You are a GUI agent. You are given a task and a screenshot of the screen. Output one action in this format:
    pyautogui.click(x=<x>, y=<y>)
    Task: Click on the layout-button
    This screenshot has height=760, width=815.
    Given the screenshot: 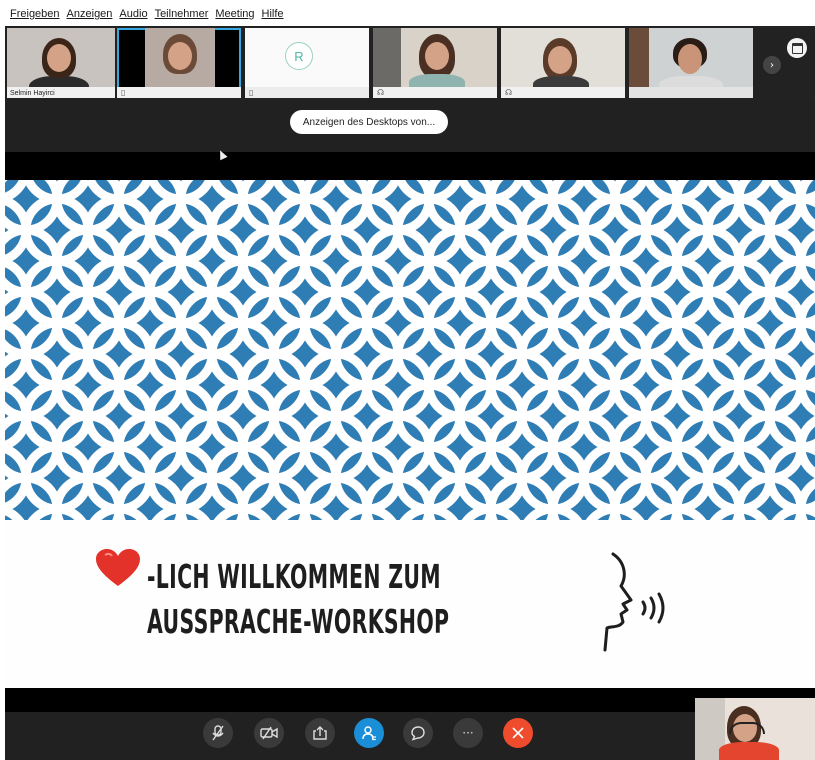 What is the action you would take?
    pyautogui.click(x=797, y=48)
    